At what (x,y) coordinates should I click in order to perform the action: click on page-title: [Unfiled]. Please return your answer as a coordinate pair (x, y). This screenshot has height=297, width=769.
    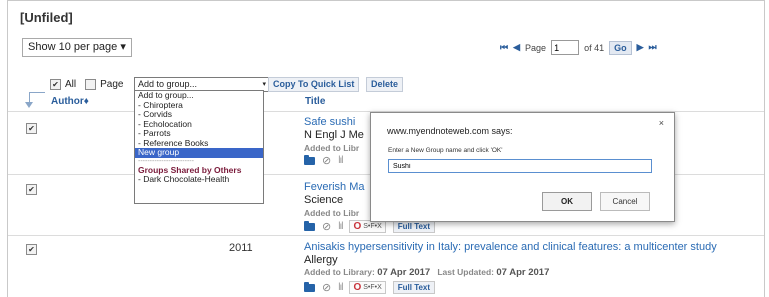
    Looking at the image, I should click on (46, 17).